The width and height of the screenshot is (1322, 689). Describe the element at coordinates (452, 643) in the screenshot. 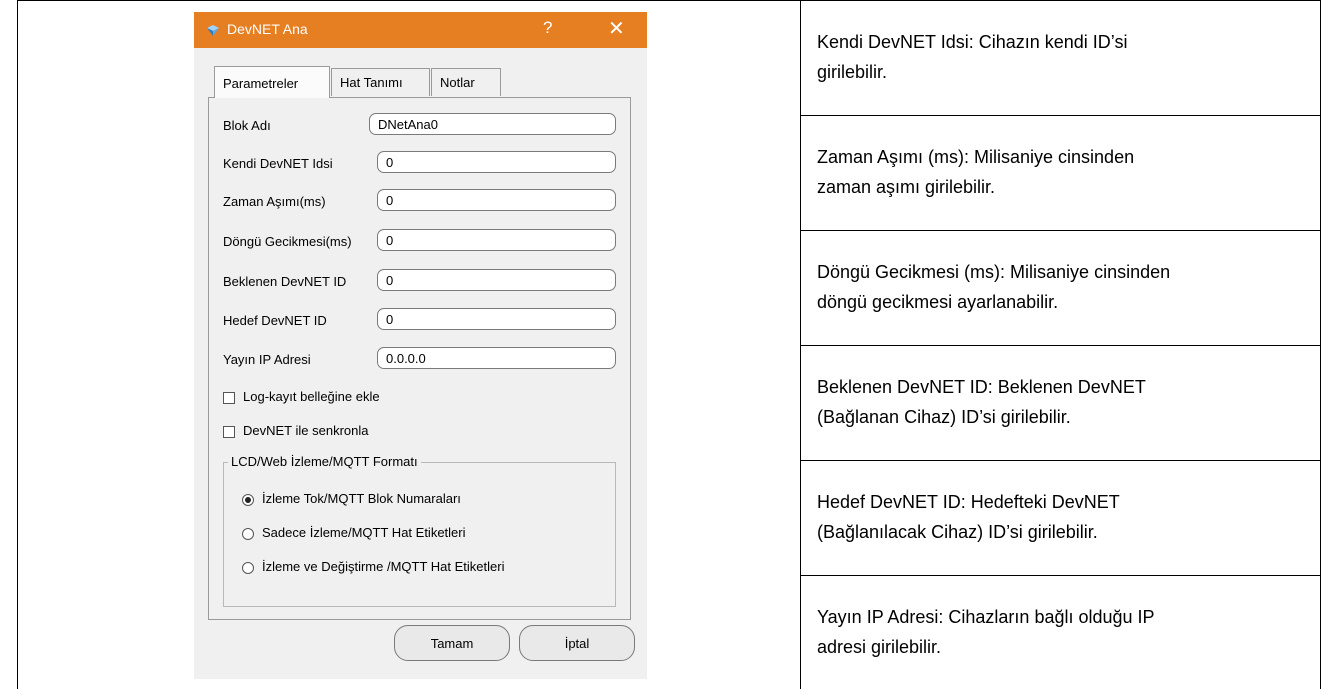

I see `ok-button: Tamam` at that location.